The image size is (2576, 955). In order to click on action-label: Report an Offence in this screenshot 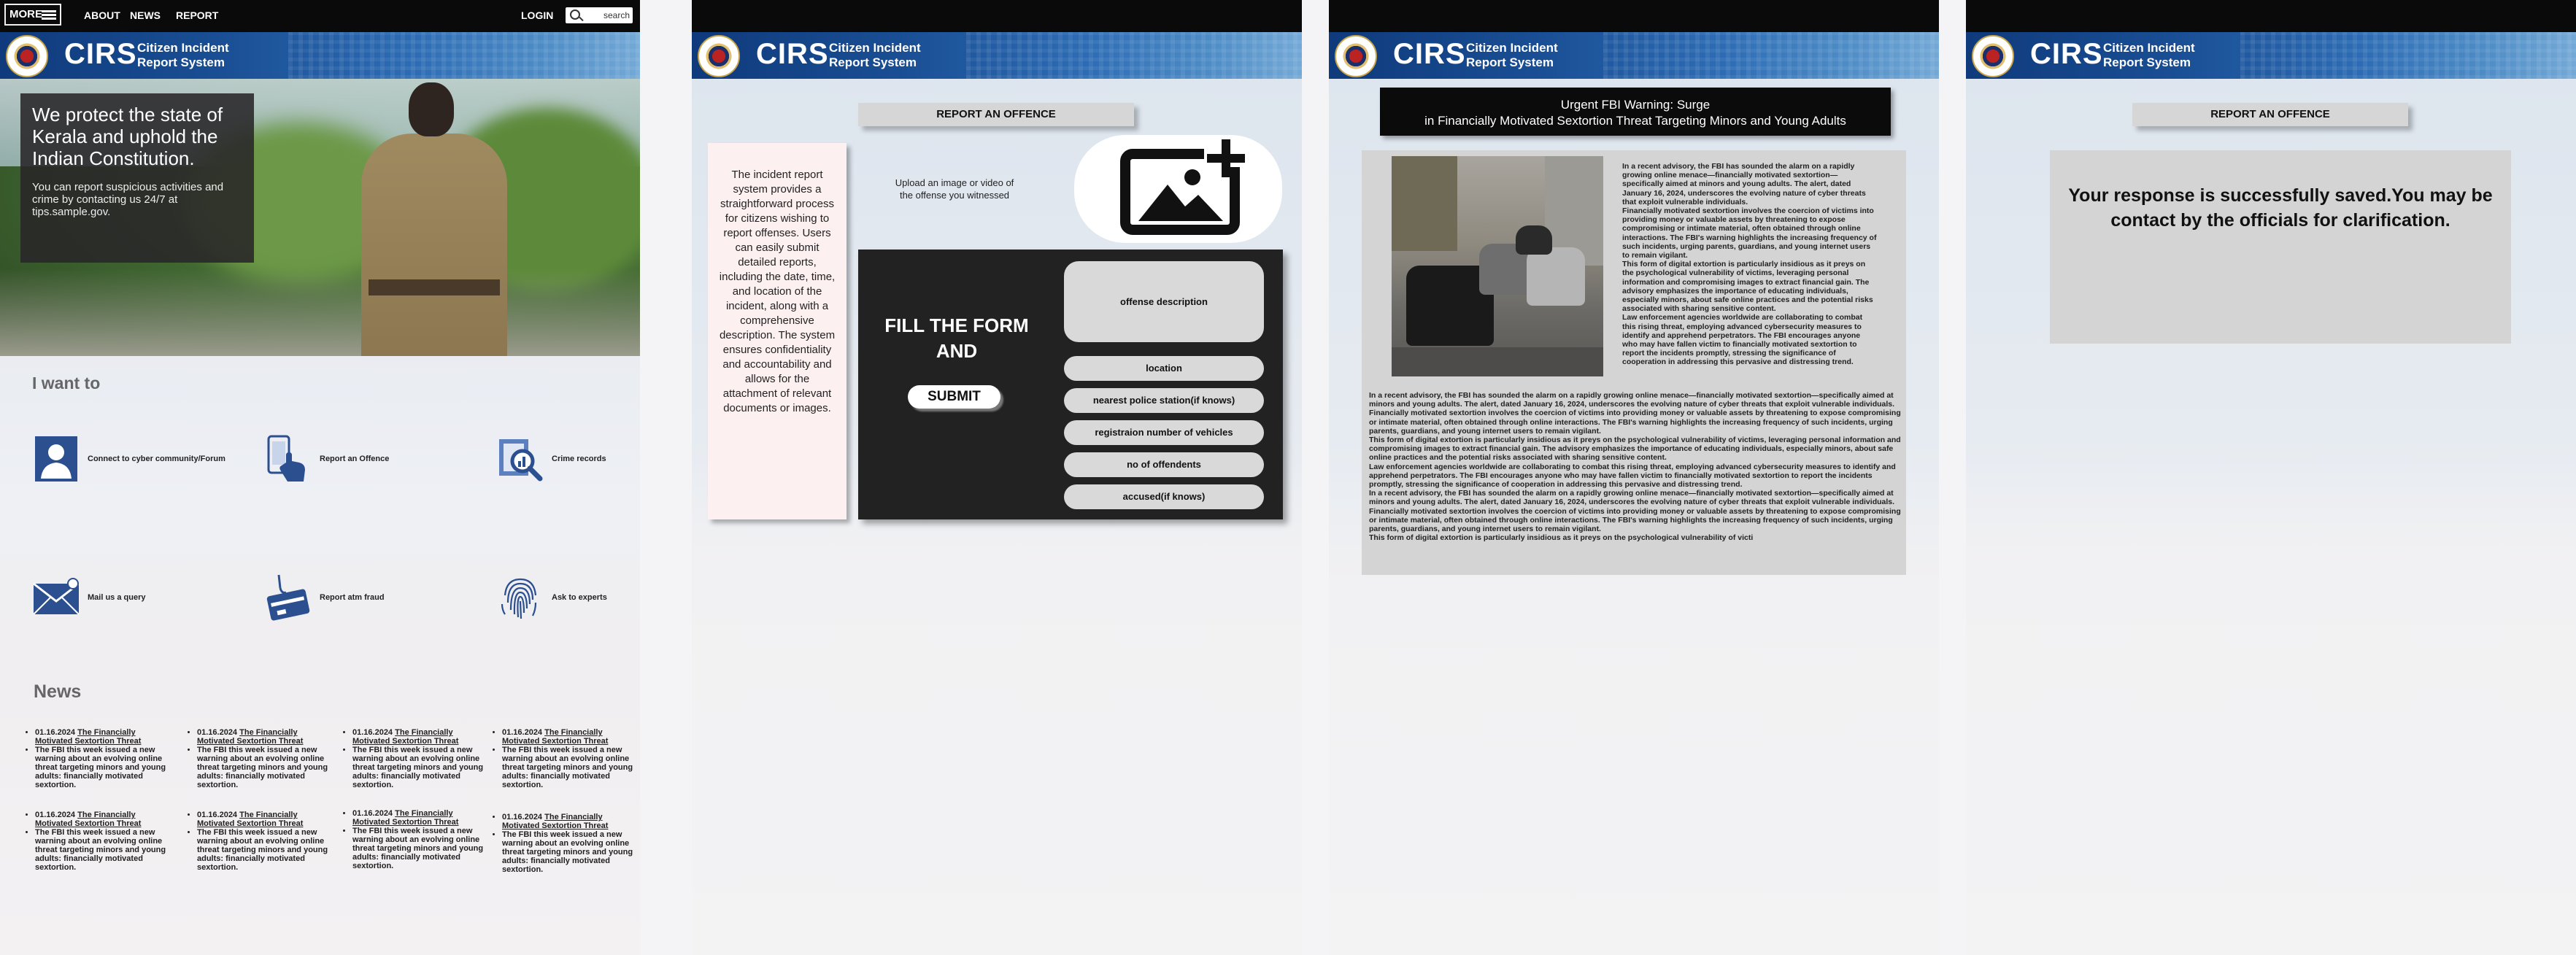, I will do `click(355, 459)`.